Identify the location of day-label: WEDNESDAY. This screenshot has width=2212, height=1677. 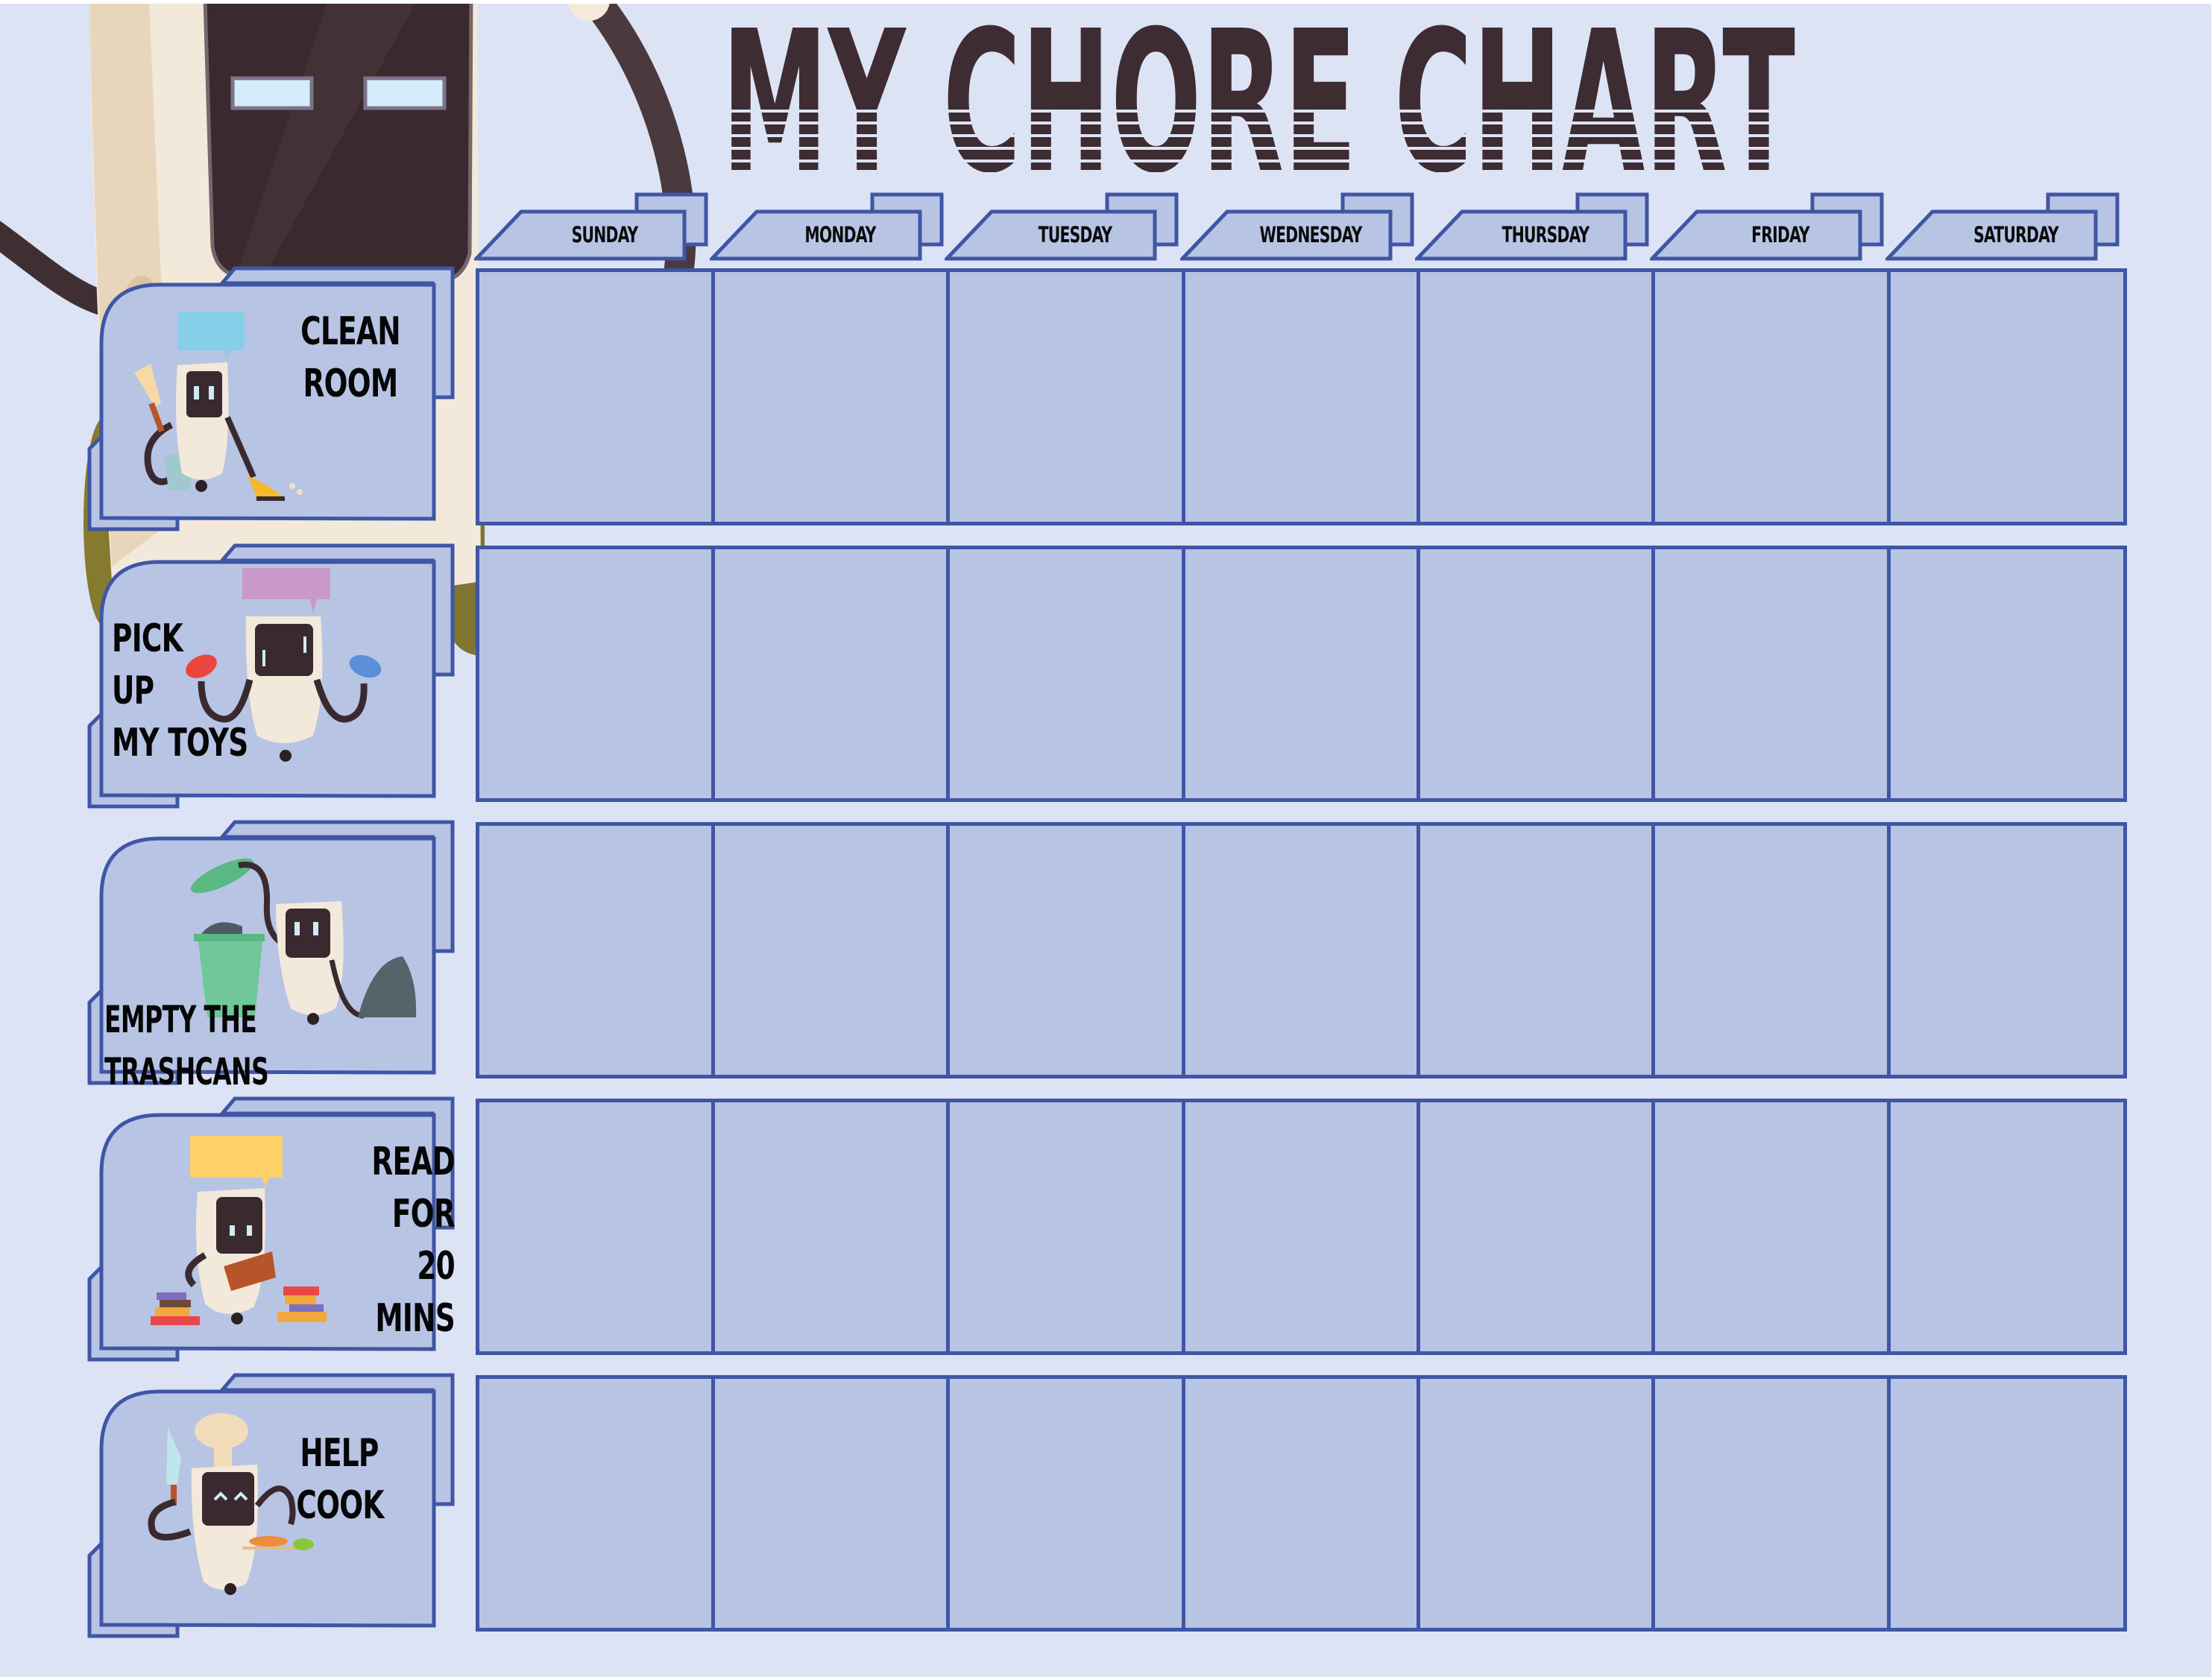
(1310, 234).